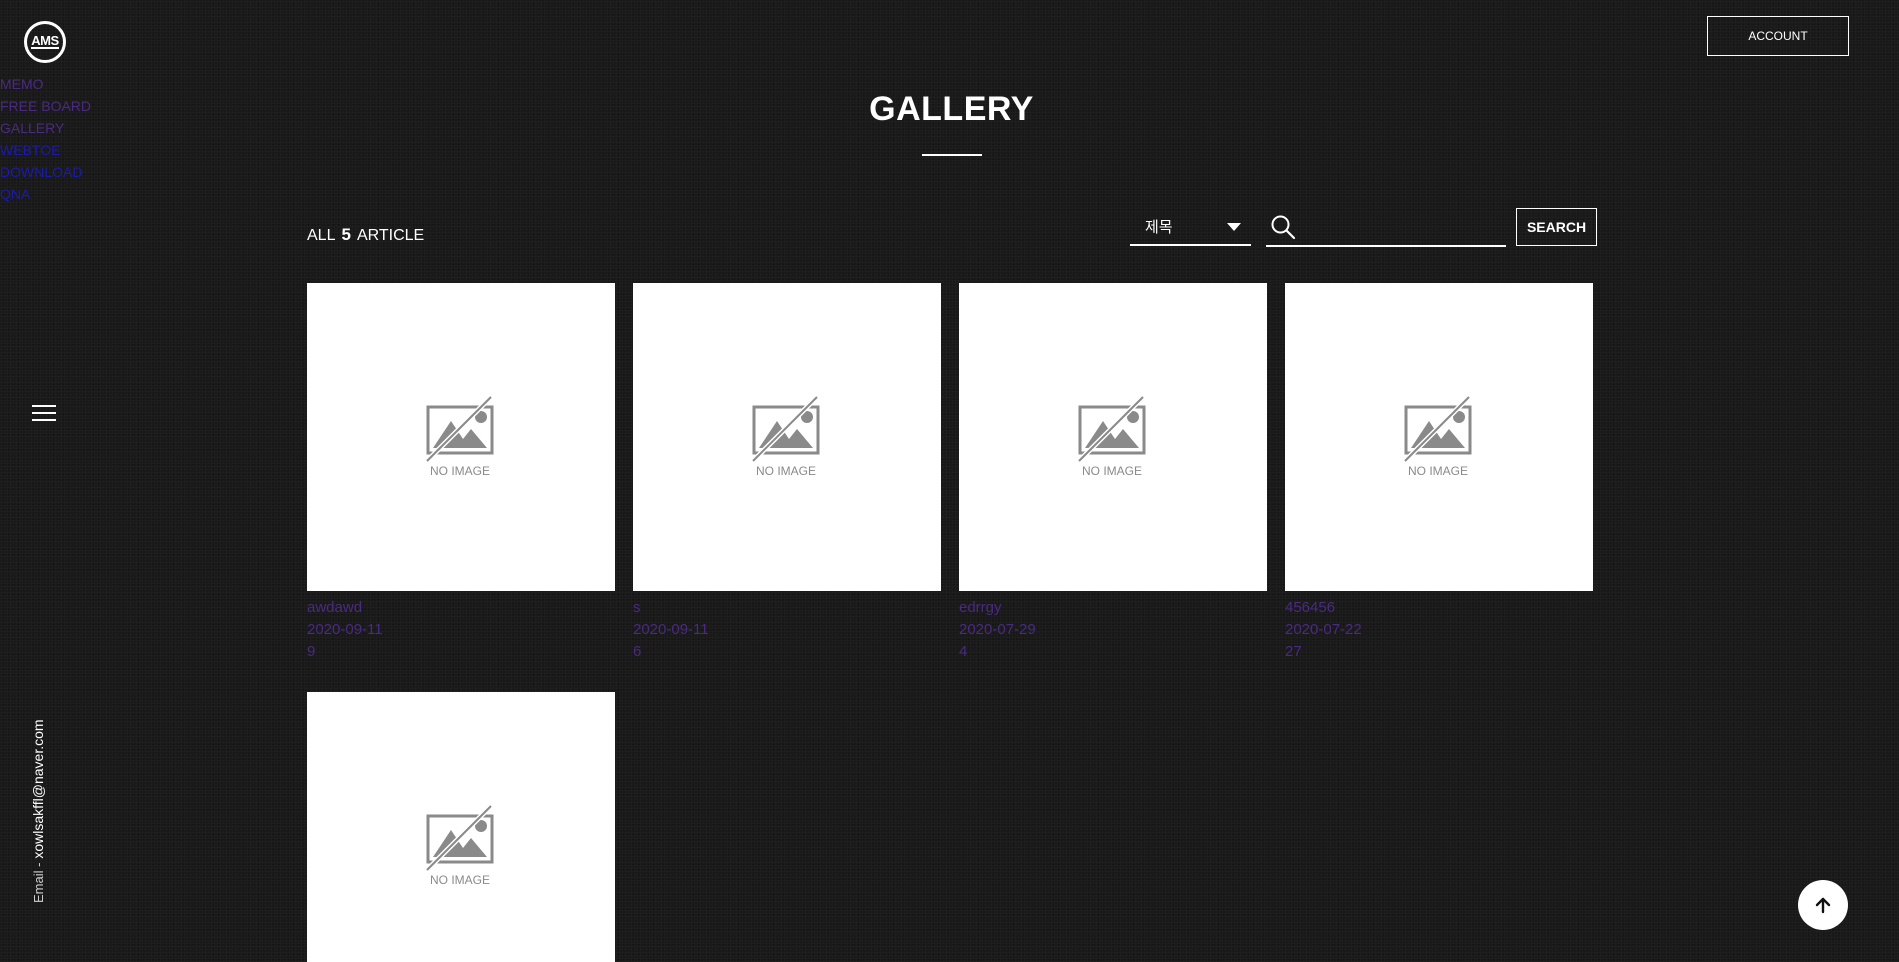 This screenshot has width=1899, height=962. I want to click on gallery-card: NO IMAGE edrrgy 2020-07-29 4, so click(1113, 473).